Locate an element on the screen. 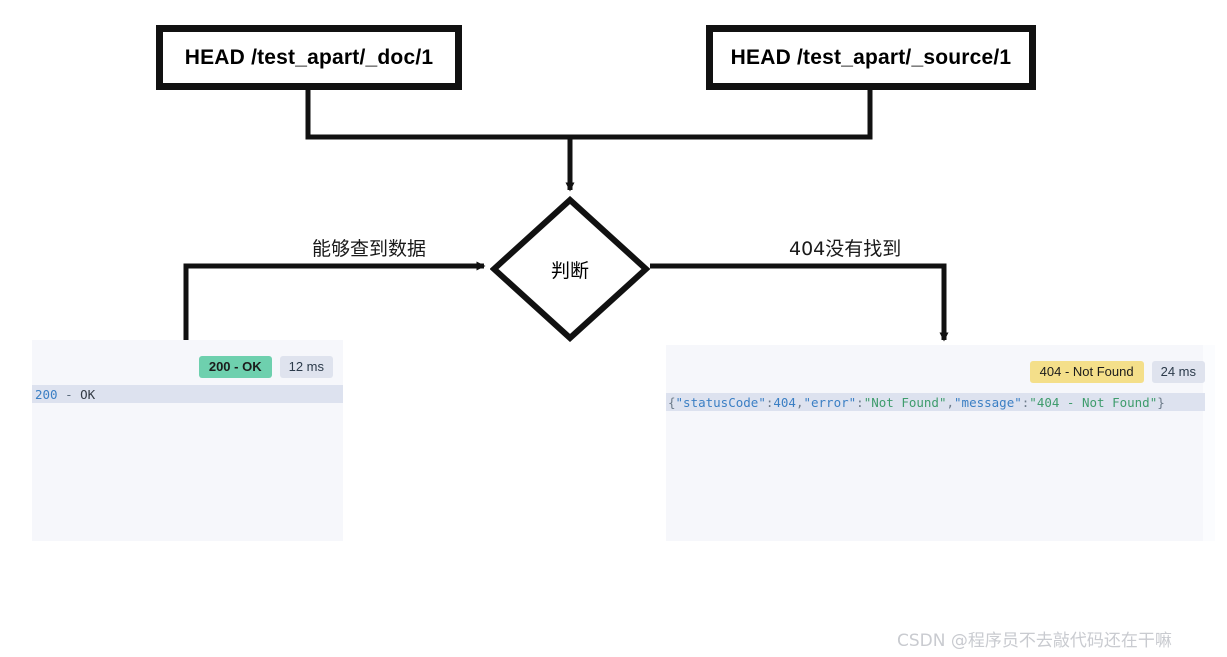  node-head-doc-label: HEAD /test_apart/_doc/1 is located at coordinates (309, 57).